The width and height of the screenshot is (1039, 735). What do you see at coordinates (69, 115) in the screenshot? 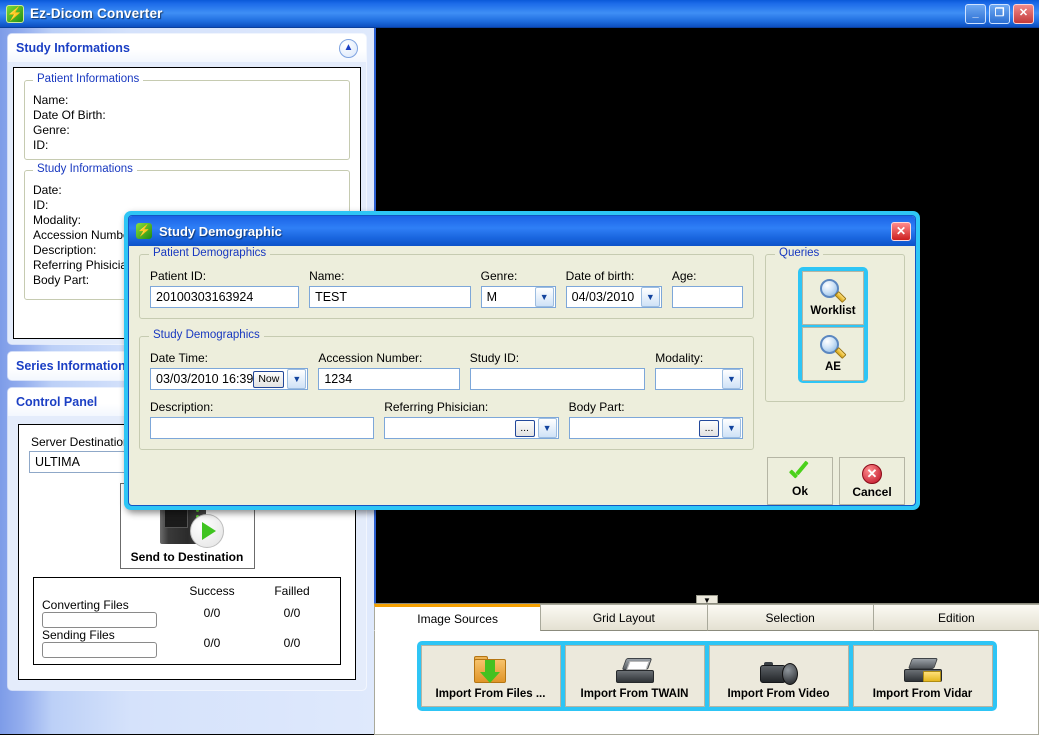
I see `field-dob-label: Date Of Birth:` at bounding box center [69, 115].